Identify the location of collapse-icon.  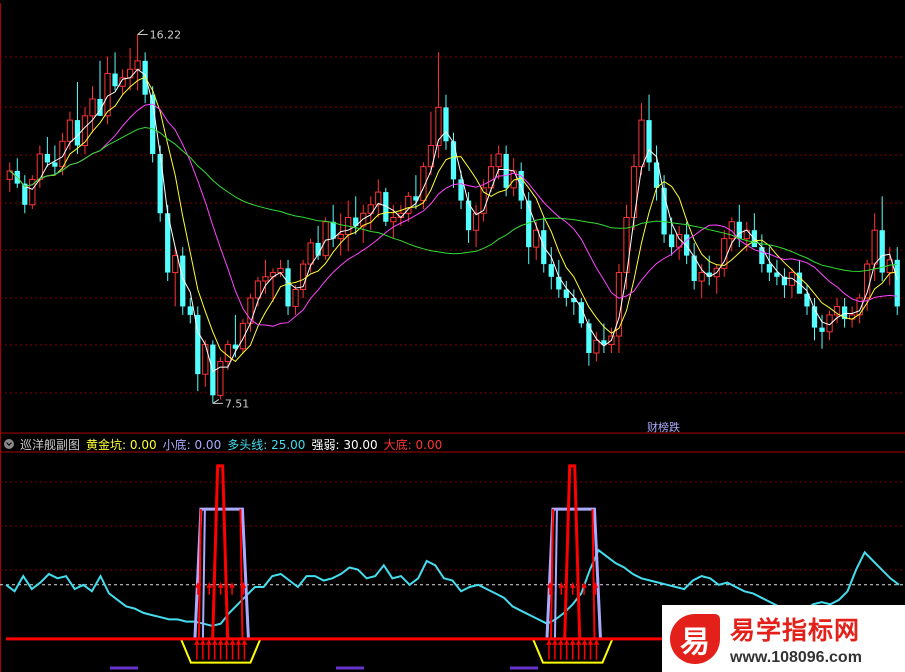
(9, 444).